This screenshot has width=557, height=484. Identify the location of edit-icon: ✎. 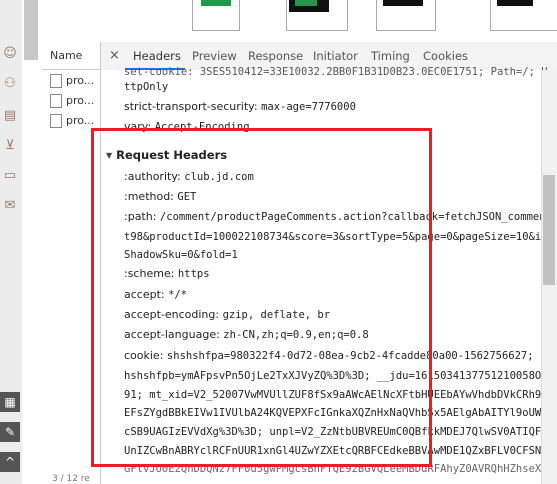
(10, 432).